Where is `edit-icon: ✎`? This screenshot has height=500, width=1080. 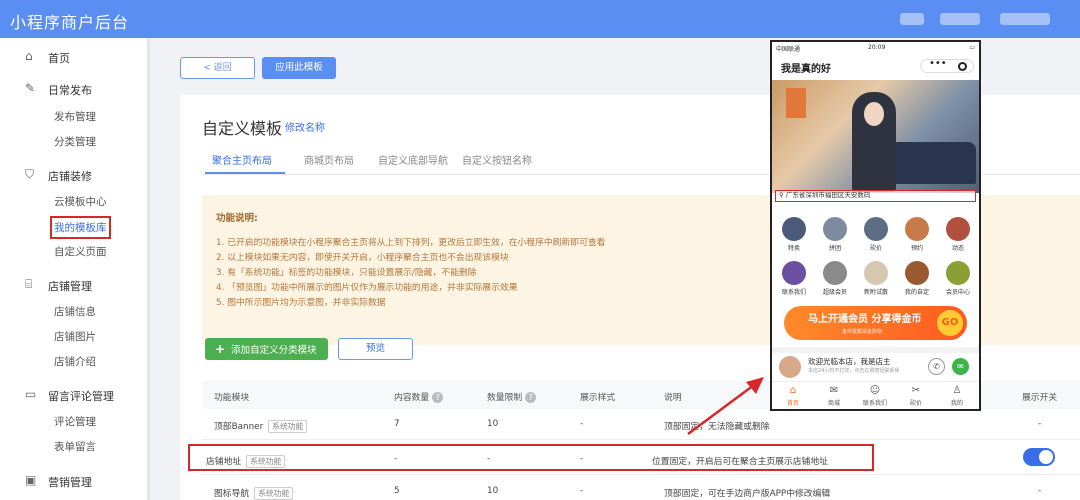 edit-icon: ✎ is located at coordinates (30, 88).